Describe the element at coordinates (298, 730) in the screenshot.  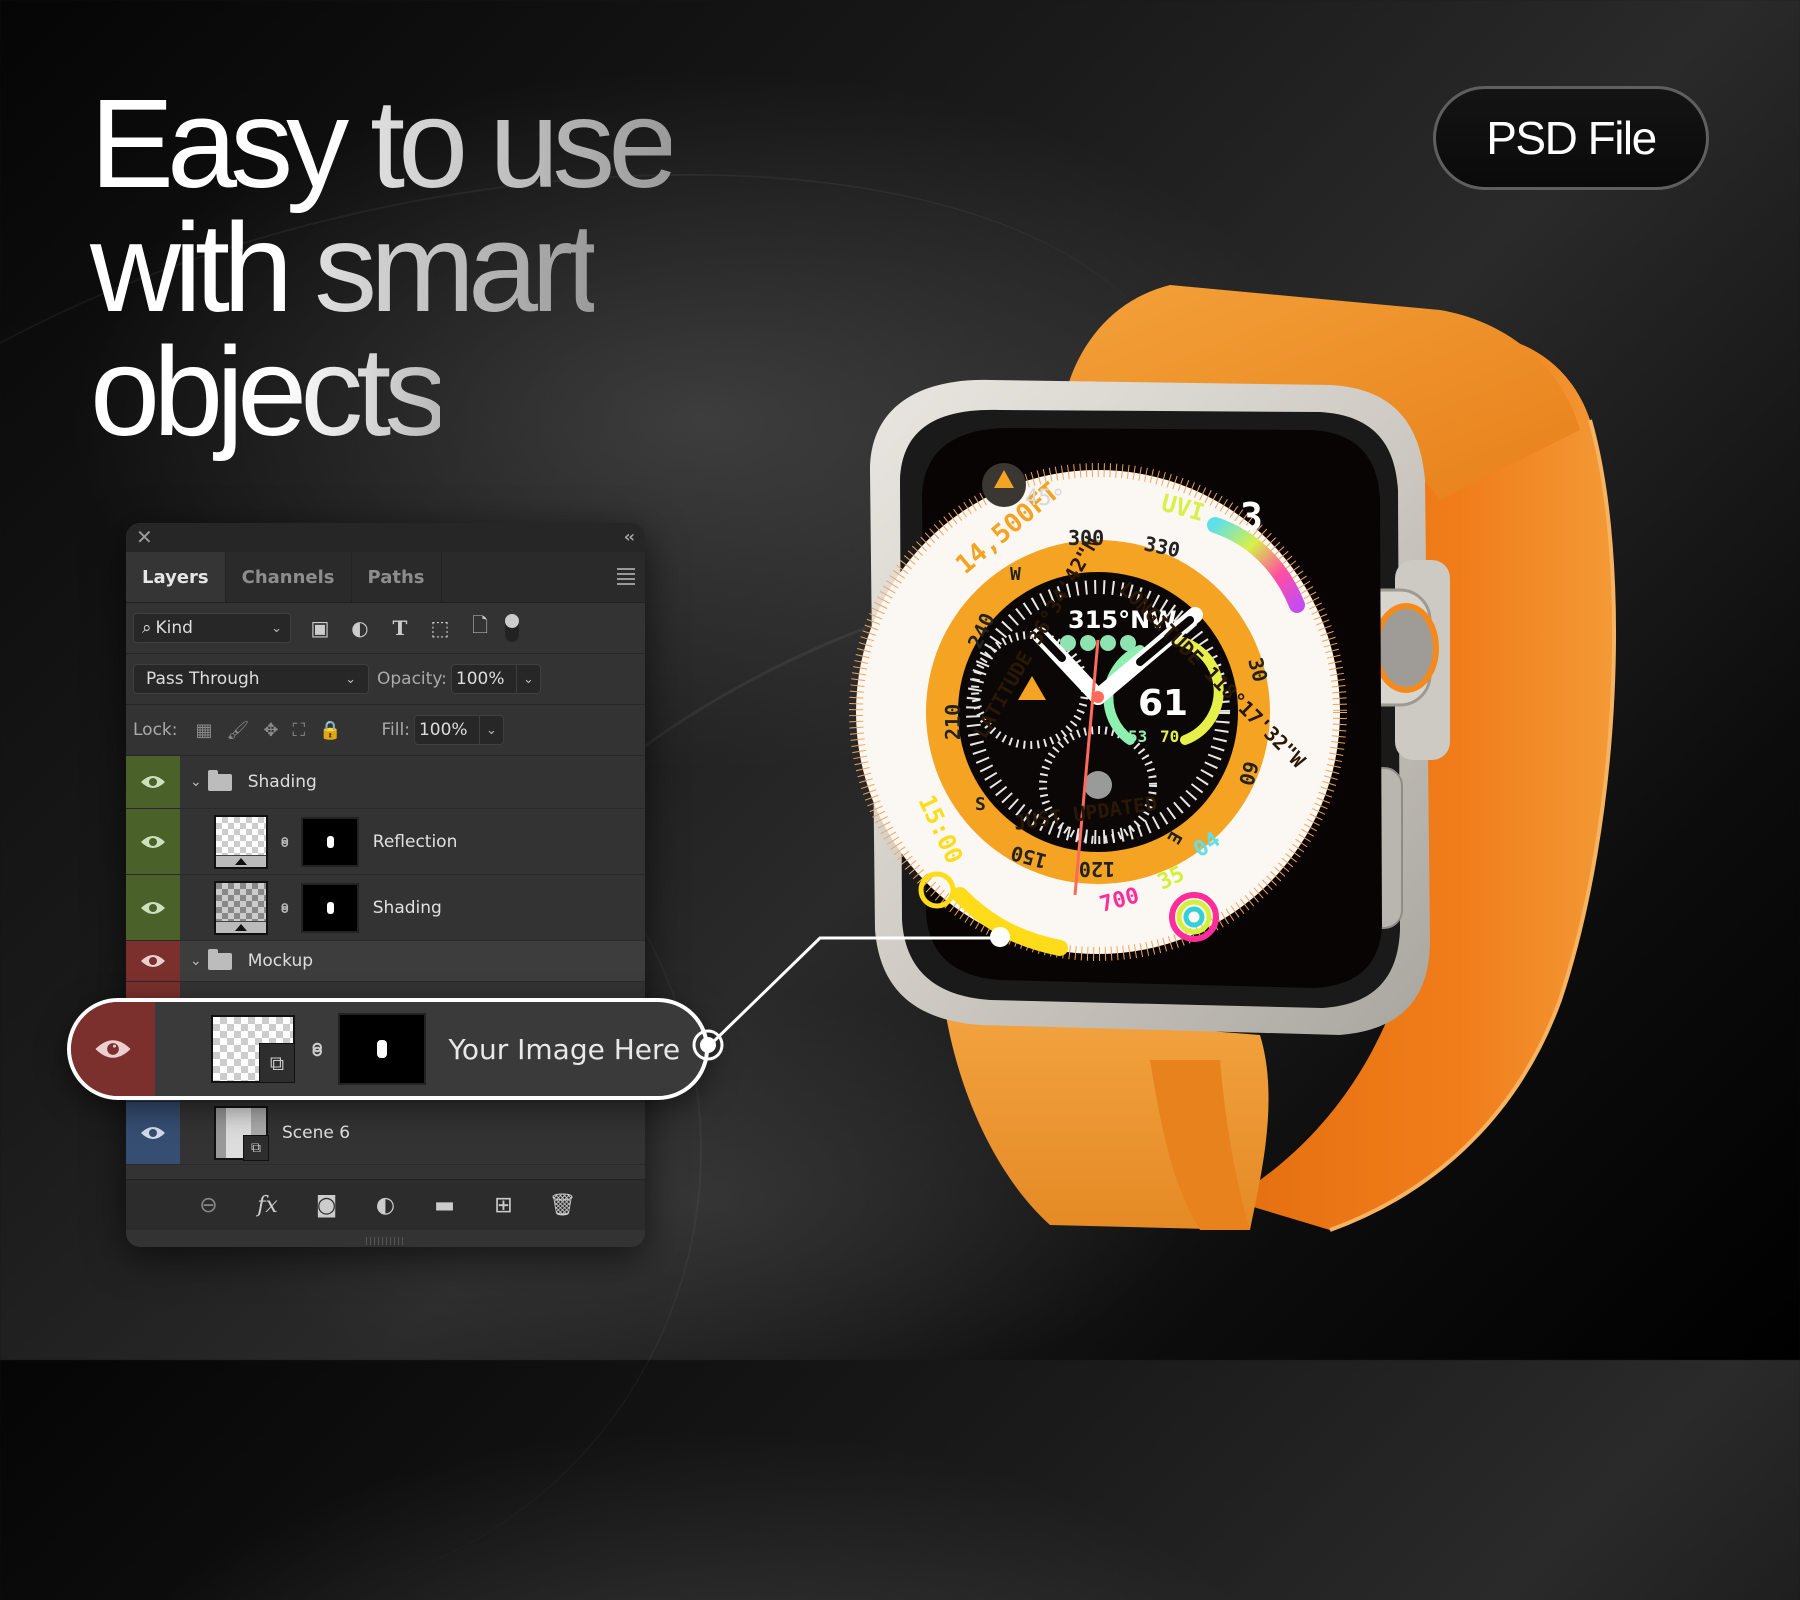
I see `lock-artboard-icon: ⛶` at that location.